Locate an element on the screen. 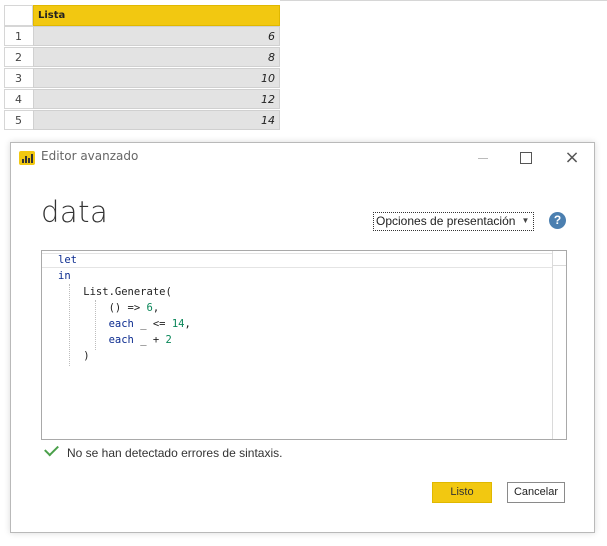  table-top-border is located at coordinates (443, 0).